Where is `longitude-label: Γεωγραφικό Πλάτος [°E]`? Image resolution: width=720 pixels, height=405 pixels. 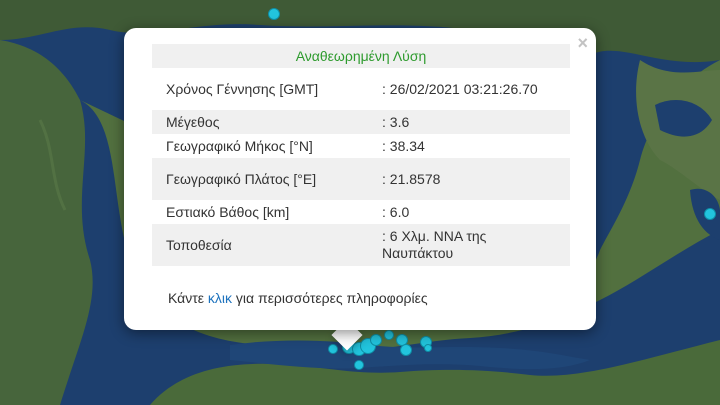 longitude-label: Γεωγραφικό Πλάτος [°E] is located at coordinates (261, 179).